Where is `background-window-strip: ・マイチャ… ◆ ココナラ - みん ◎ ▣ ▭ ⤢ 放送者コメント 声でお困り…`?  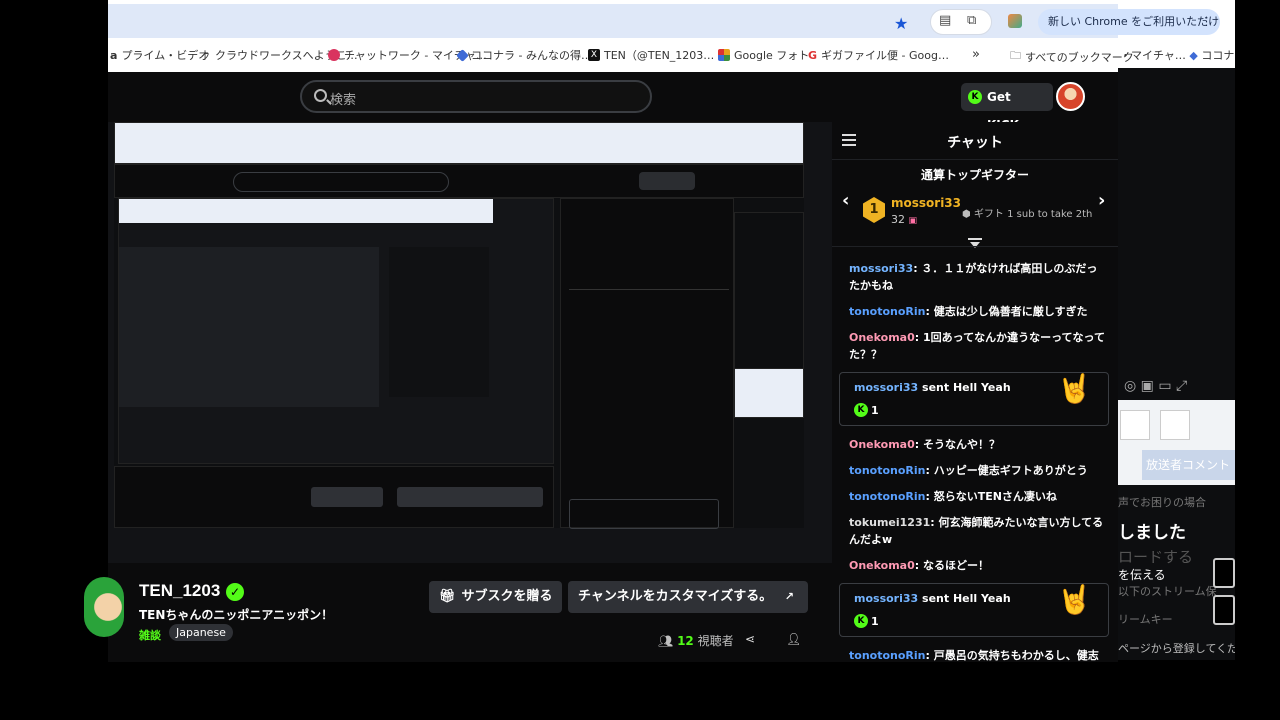
background-window-strip: ・マイチャ… ◆ ココナラ - みん ◎ ▣ ▭ ⤢ 放送者コメント 声でお困り… is located at coordinates (1176, 330).